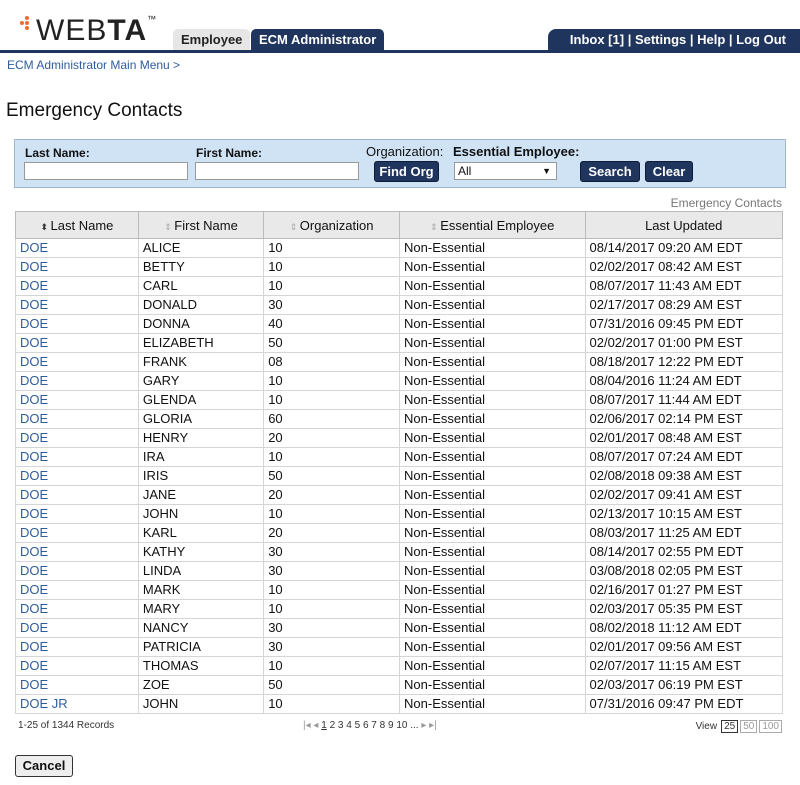  Describe the element at coordinates (730, 726) in the screenshot. I see `view-option: 25` at that location.